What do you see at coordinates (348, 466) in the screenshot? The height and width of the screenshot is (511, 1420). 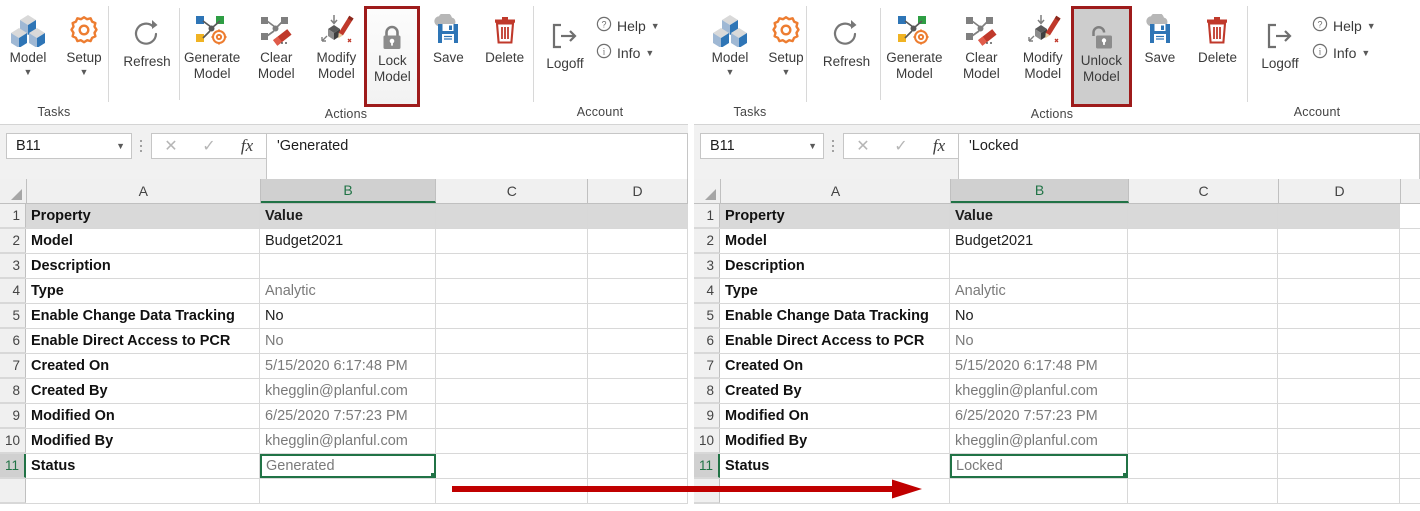 I see `selected-cell-b11: Generated` at bounding box center [348, 466].